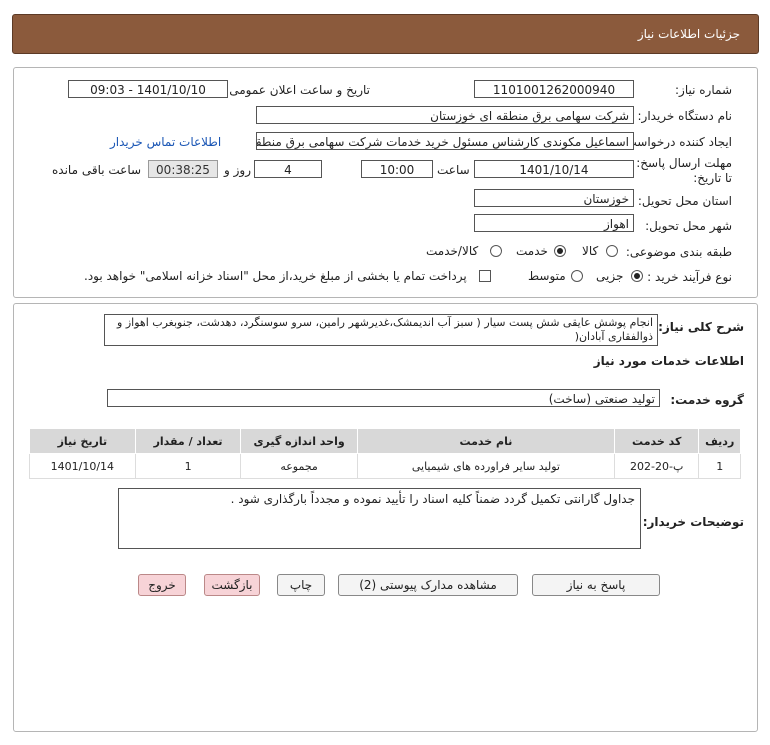 The height and width of the screenshot is (745, 770). Describe the element at coordinates (685, 116) in the screenshot. I see `buyer-org-label: نام دستگاه خریدار:` at that location.